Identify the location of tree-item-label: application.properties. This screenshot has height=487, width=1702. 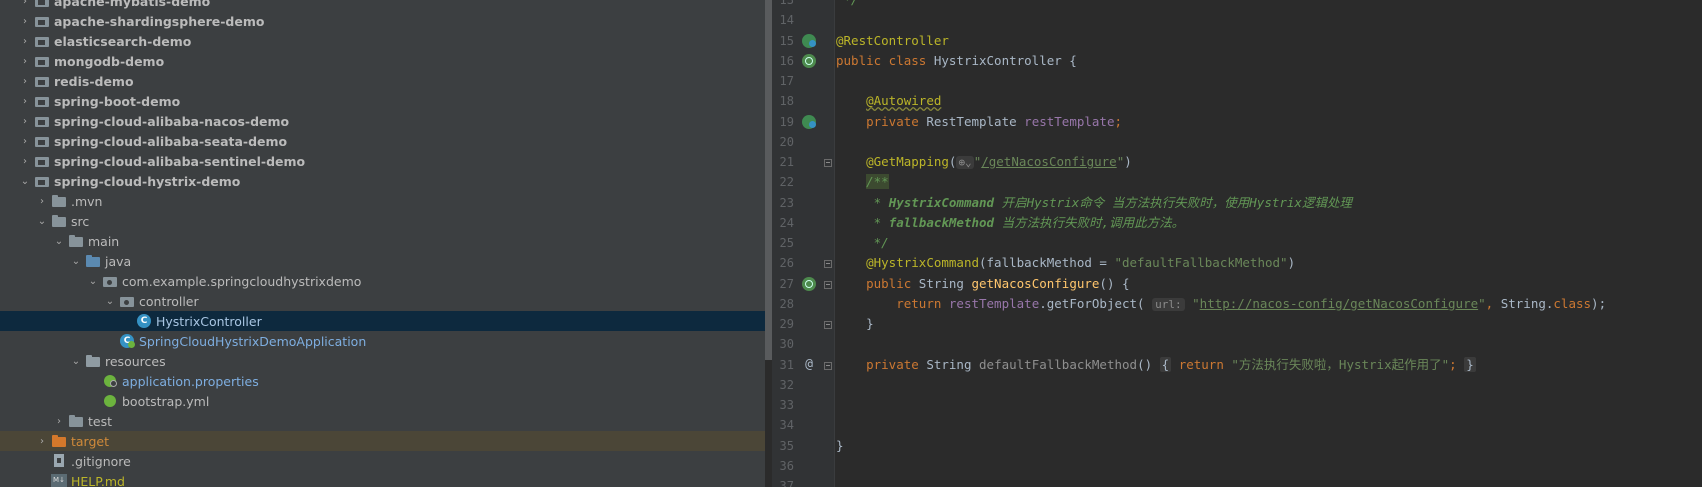
(190, 381).